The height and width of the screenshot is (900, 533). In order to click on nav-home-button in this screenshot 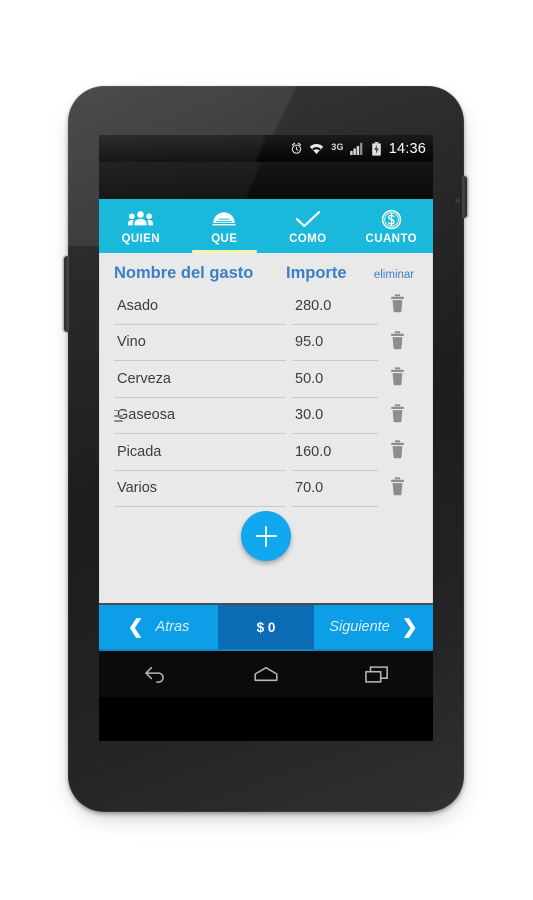, I will do `click(266, 674)`.